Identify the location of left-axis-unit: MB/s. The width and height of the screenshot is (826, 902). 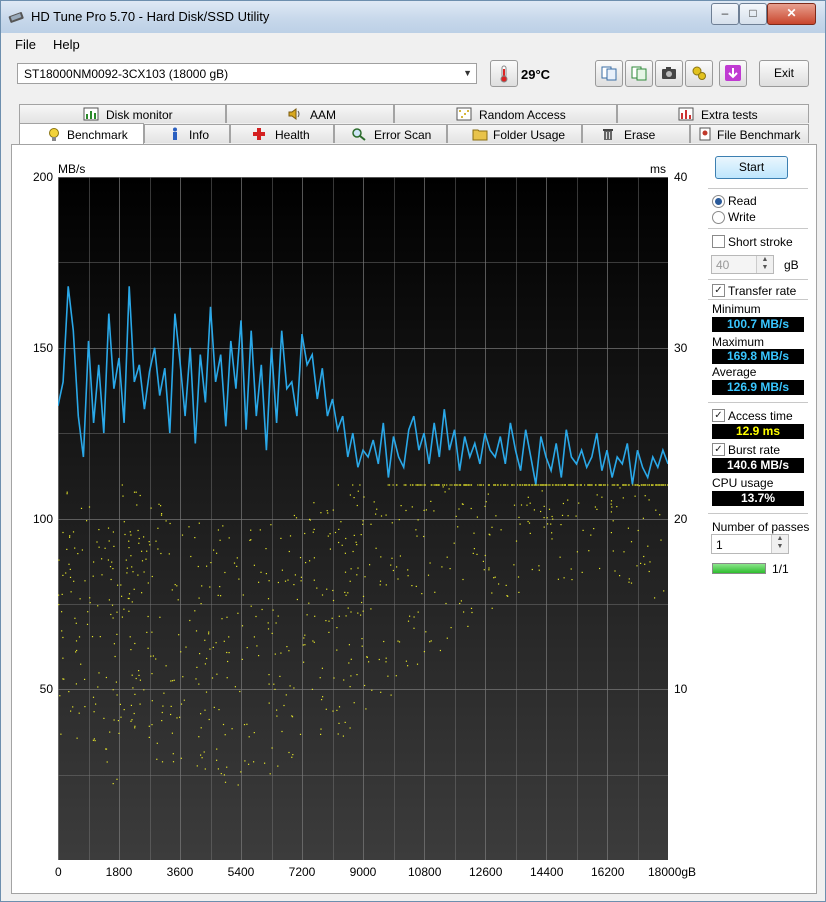
(72, 169).